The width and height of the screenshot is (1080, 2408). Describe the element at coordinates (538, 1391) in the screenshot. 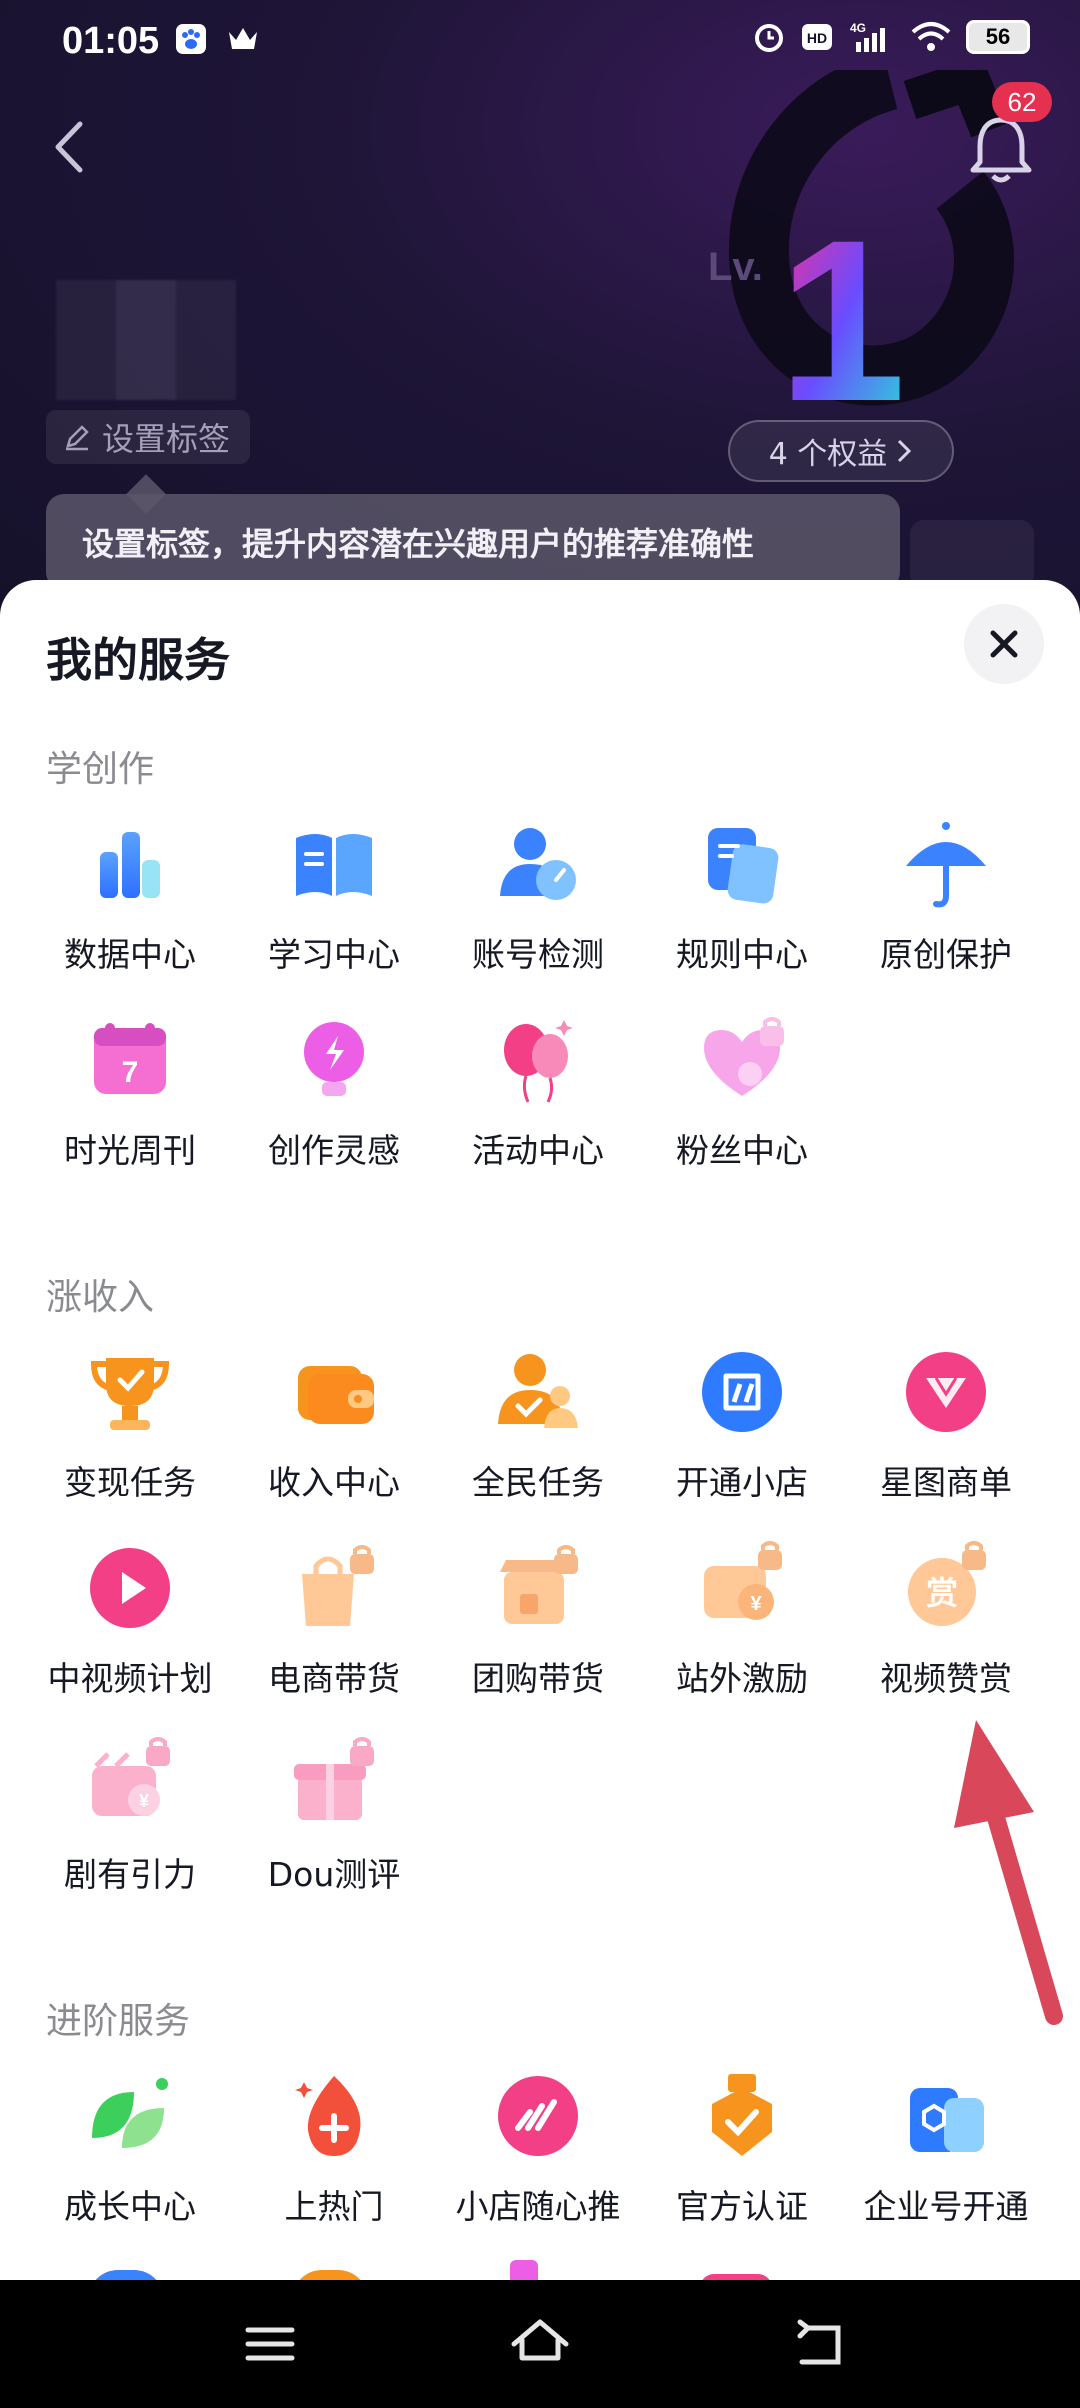

I see `people-check-icon` at that location.